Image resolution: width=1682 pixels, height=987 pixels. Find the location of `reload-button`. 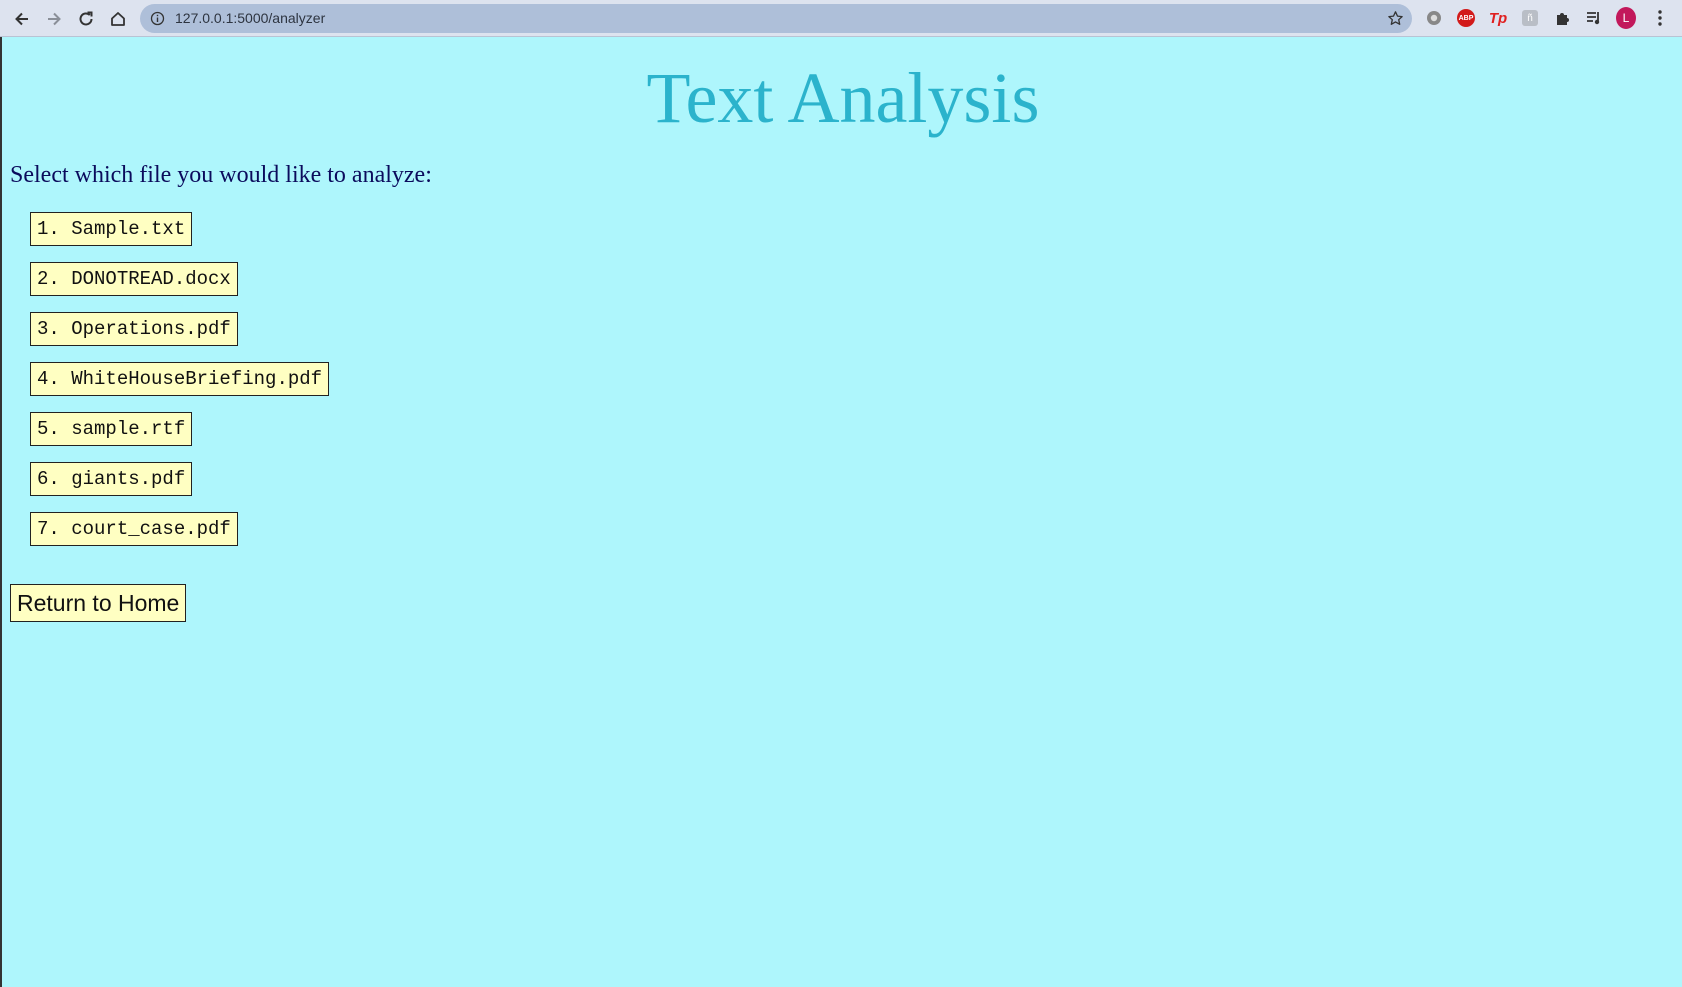

reload-button is located at coordinates (86, 19).